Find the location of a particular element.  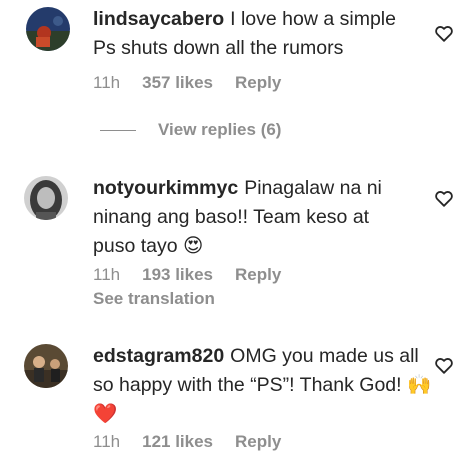

comment-username: notyourkimmyc is located at coordinates (165, 188).